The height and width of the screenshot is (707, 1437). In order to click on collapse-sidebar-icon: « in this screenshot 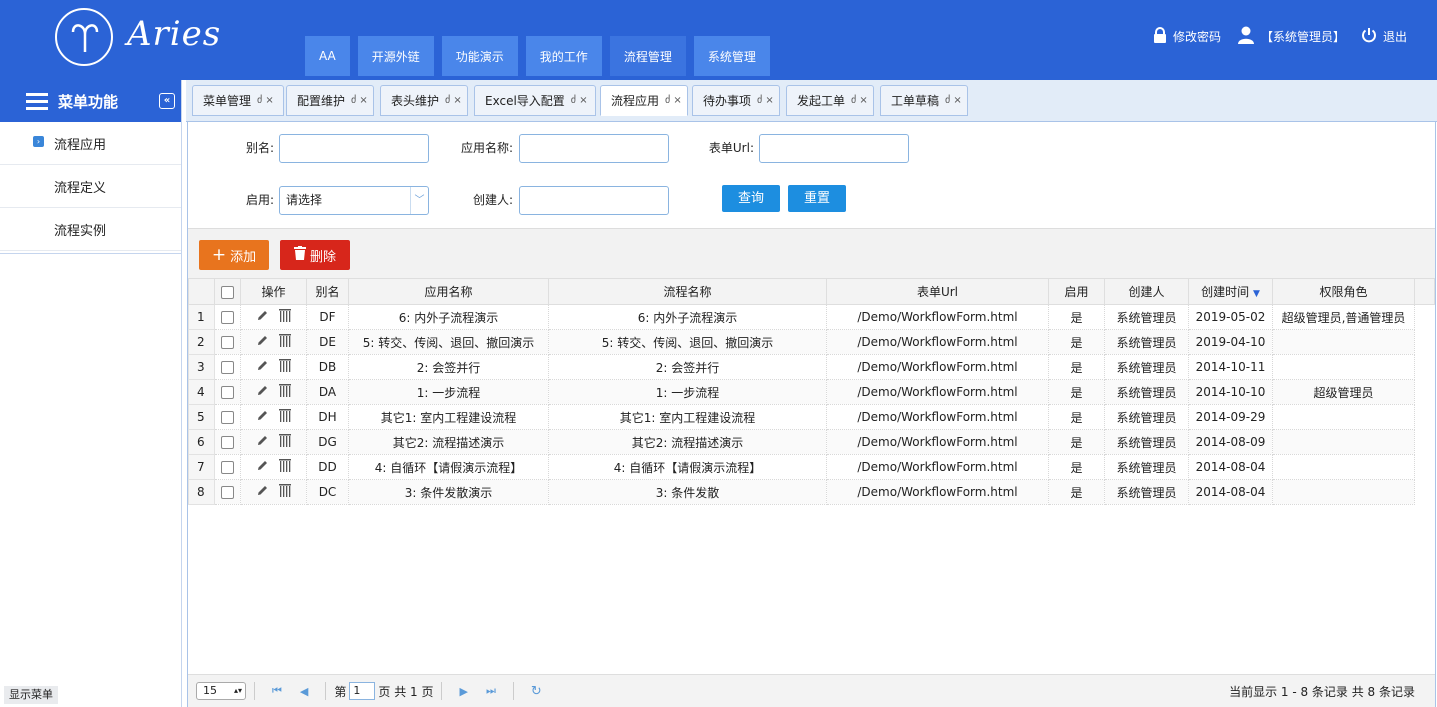, I will do `click(167, 101)`.